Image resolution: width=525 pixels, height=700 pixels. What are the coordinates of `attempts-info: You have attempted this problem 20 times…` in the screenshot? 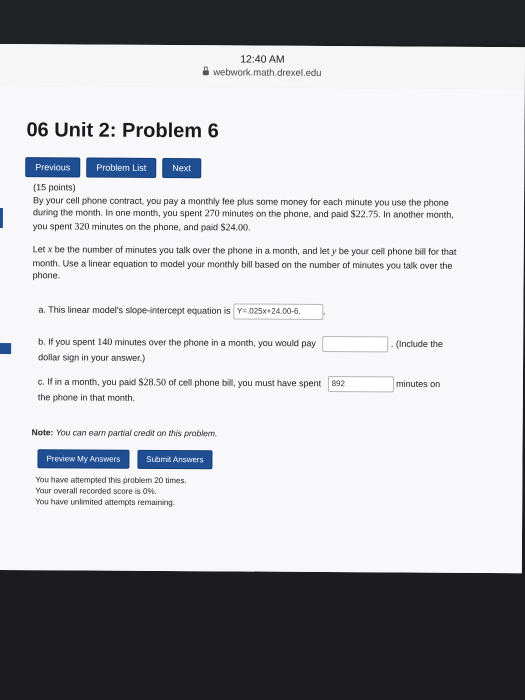 It's located at (111, 491).